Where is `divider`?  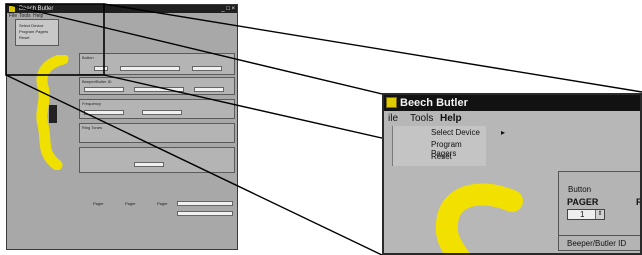 divider is located at coordinates (599, 235).